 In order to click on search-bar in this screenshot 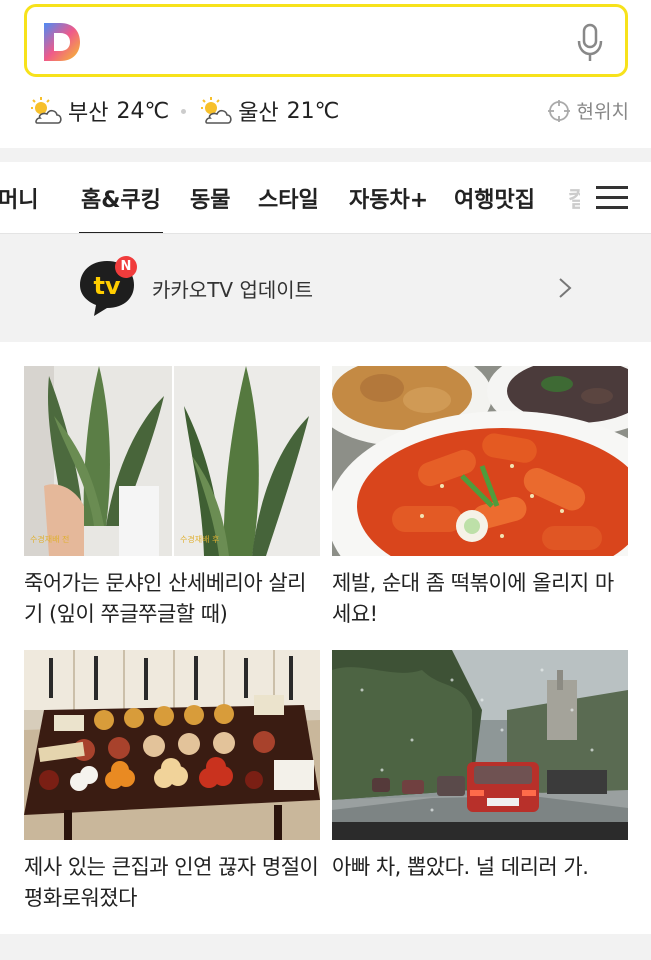, I will do `click(326, 40)`.